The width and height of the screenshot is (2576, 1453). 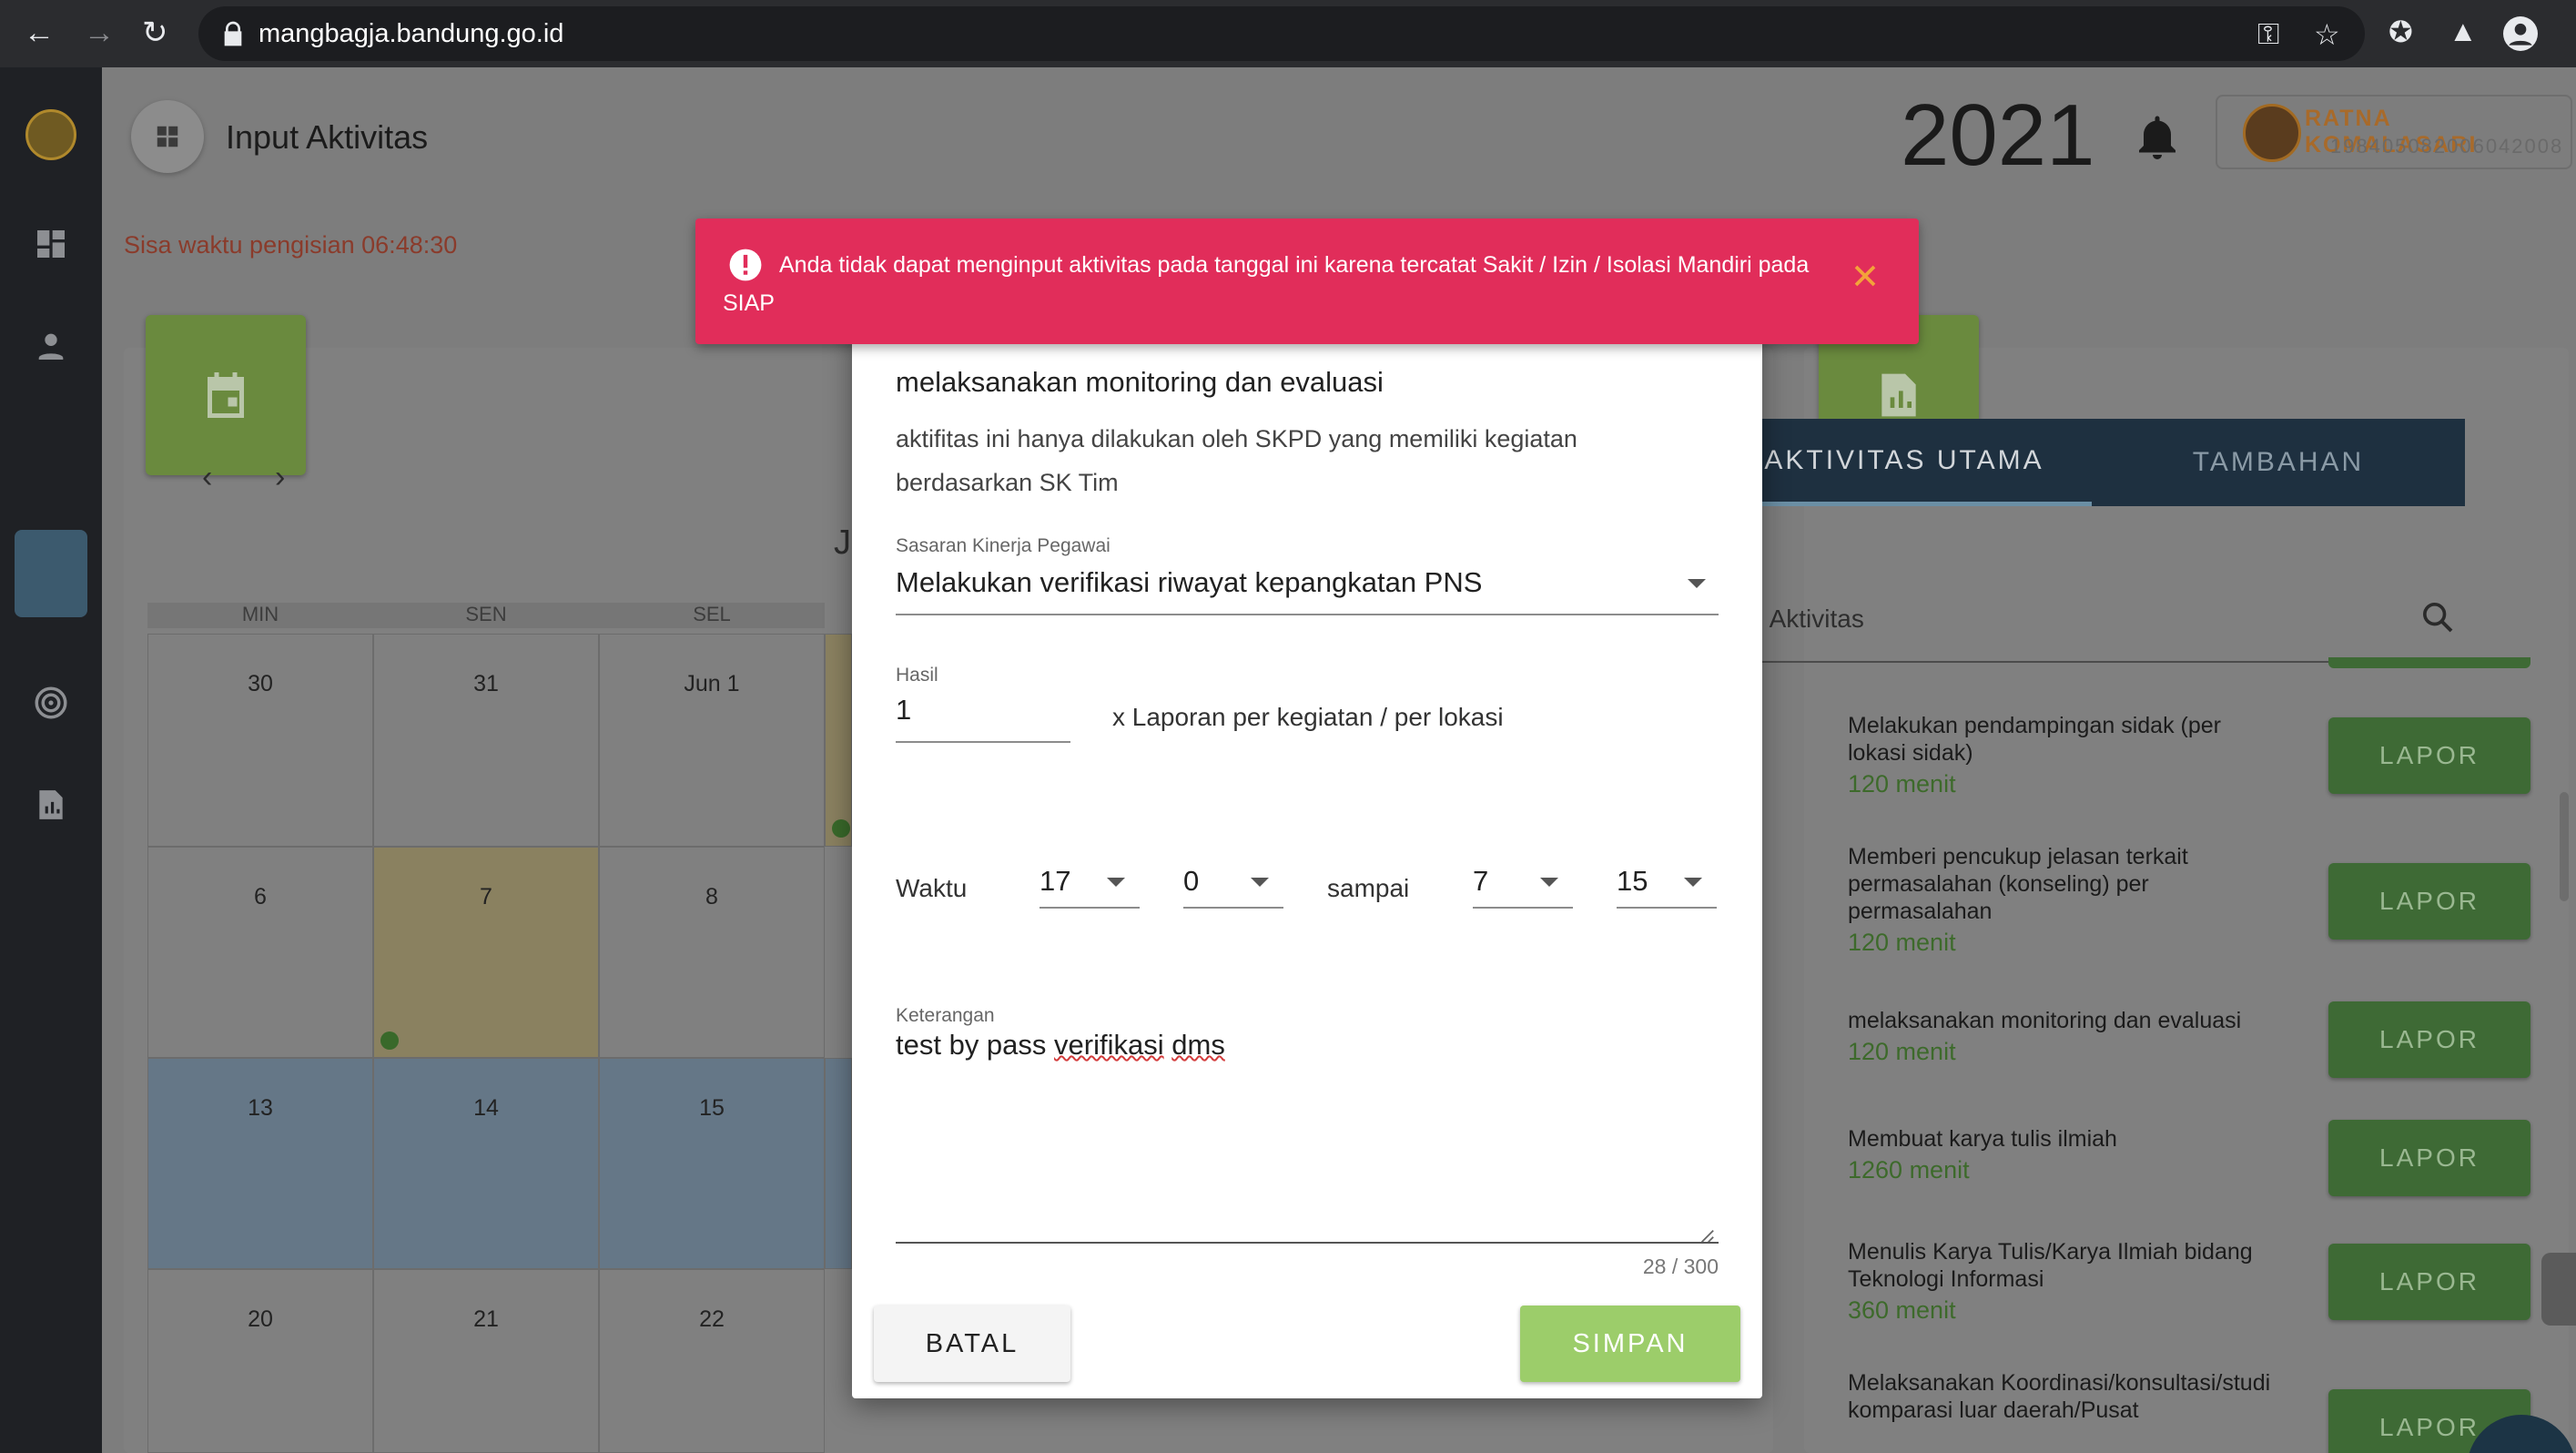 I want to click on app-logo, so click(x=50, y=134).